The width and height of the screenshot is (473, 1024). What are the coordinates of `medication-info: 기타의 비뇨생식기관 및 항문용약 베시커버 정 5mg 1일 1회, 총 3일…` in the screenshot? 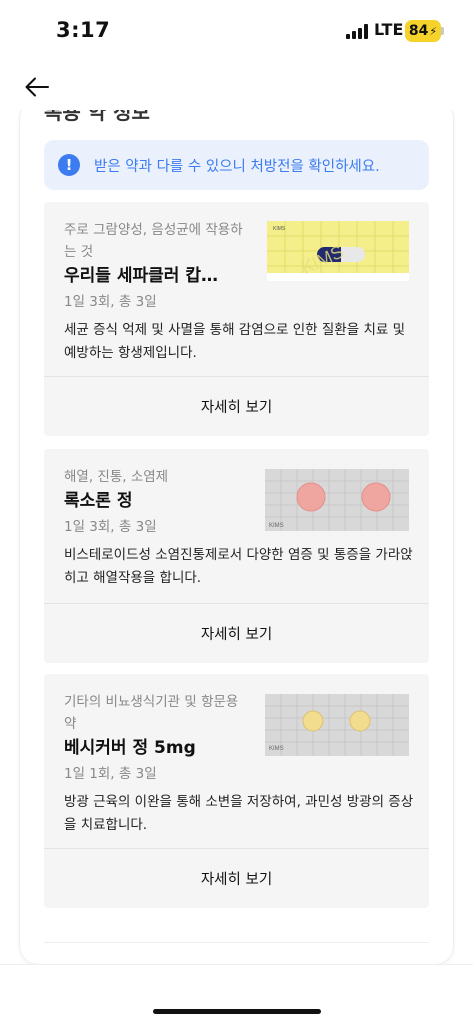 It's located at (236, 761).